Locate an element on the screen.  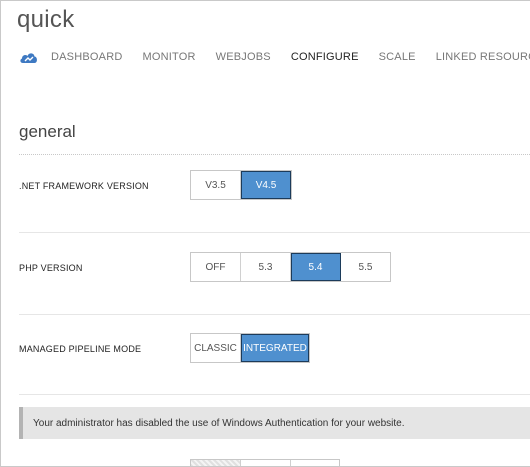
php-version-toggle: OFF 5.3 5.4 5.5 is located at coordinates (290, 267).